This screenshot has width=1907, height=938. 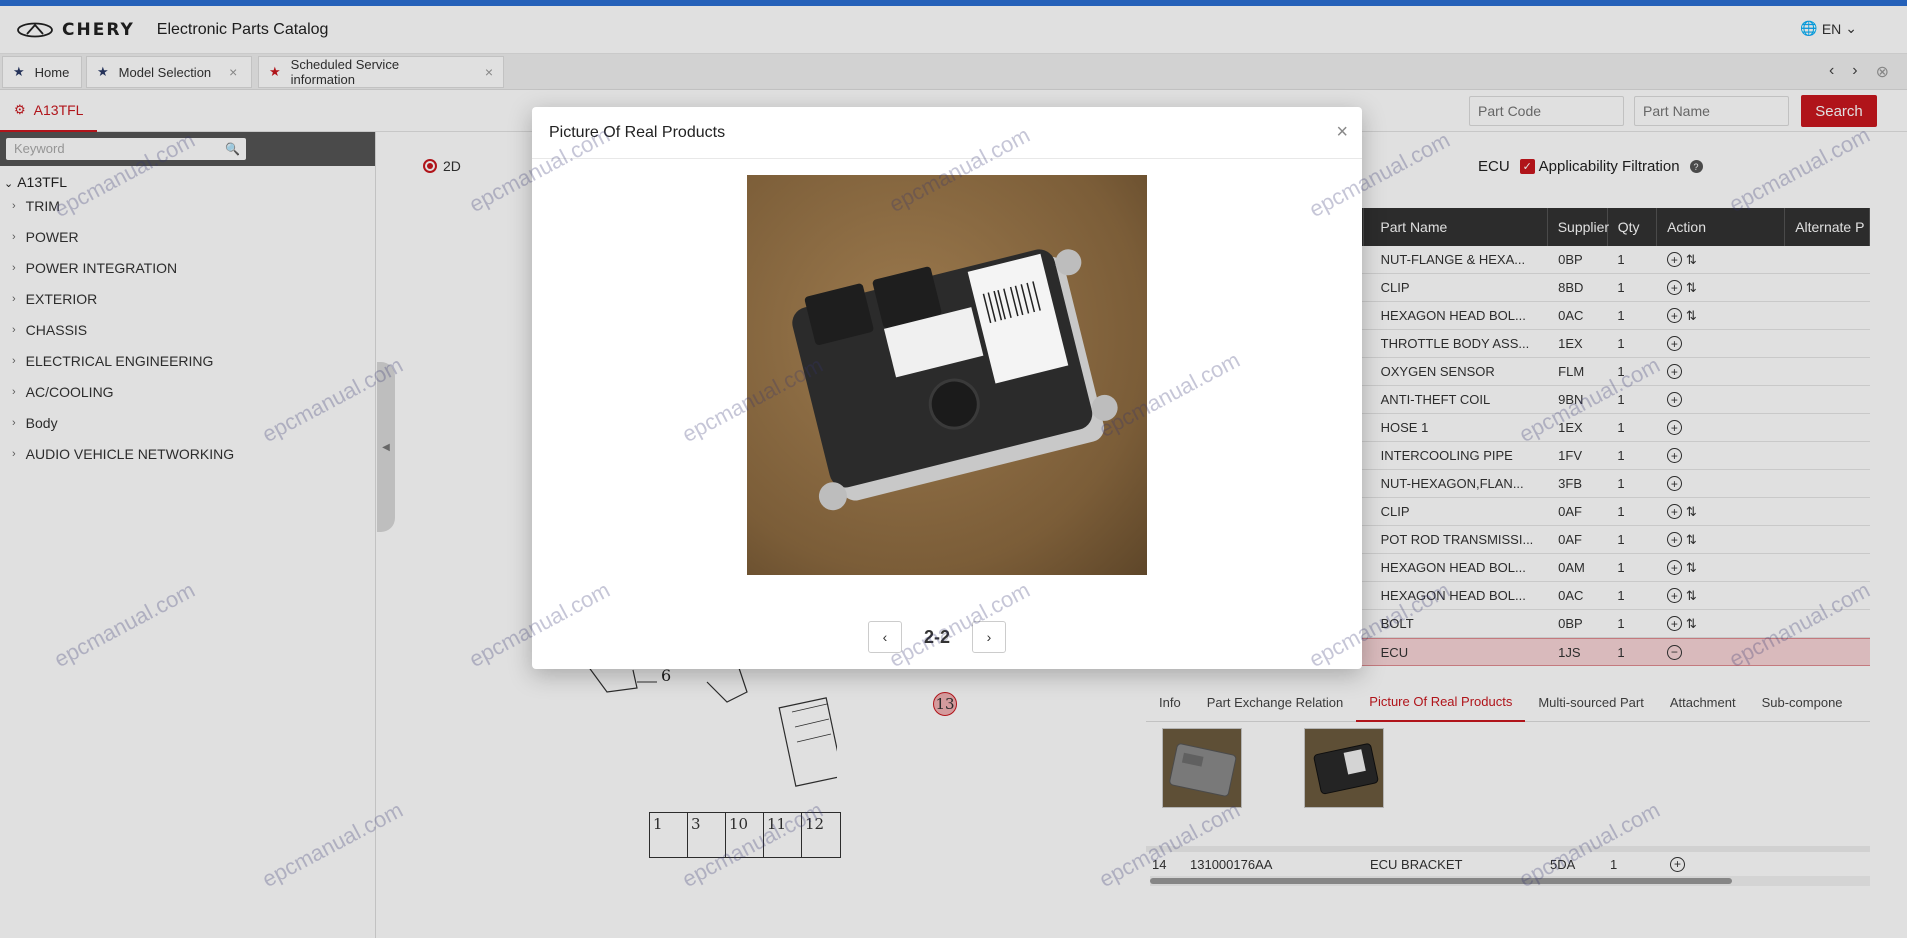 I want to click on close-icon: ×, so click(x=1342, y=132).